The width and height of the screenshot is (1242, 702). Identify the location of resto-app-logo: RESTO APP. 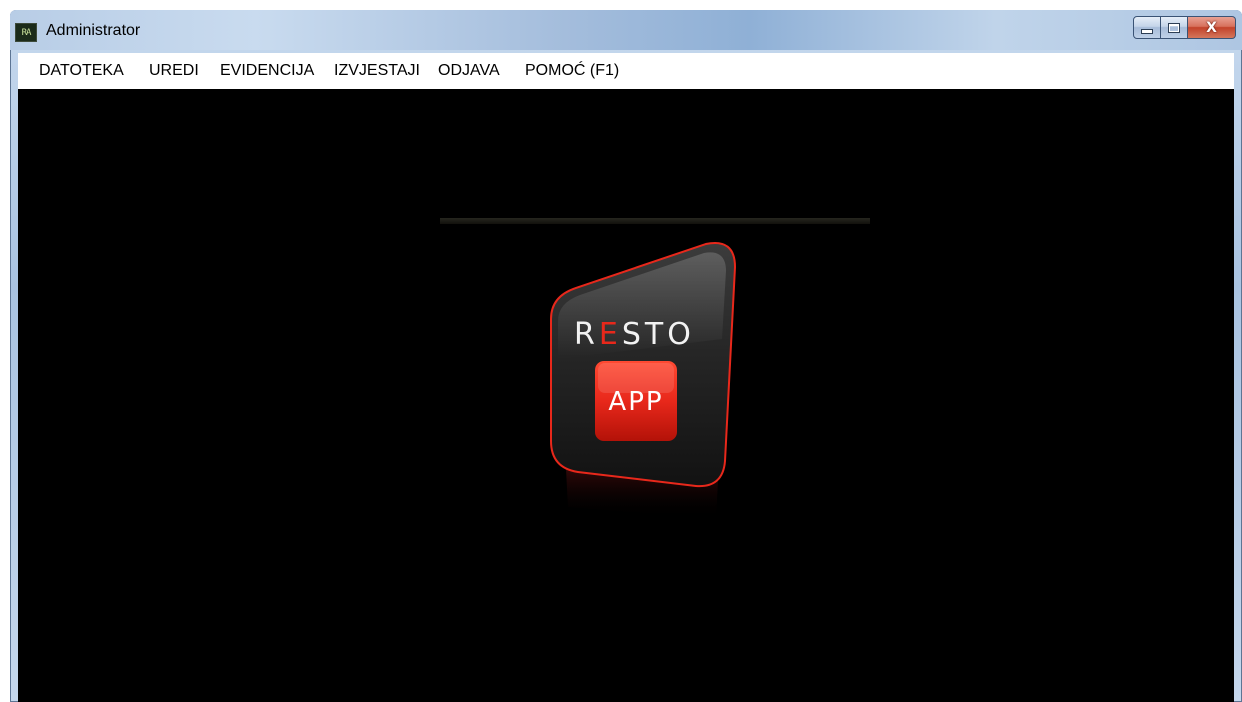
(643, 380).